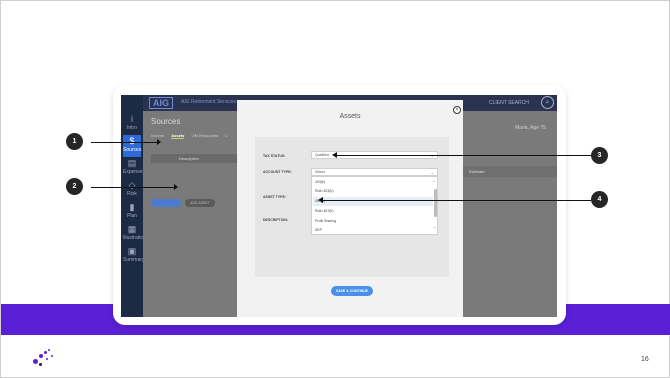  I want to click on save-continue-button: SAVE & CONTINUE, so click(352, 291).